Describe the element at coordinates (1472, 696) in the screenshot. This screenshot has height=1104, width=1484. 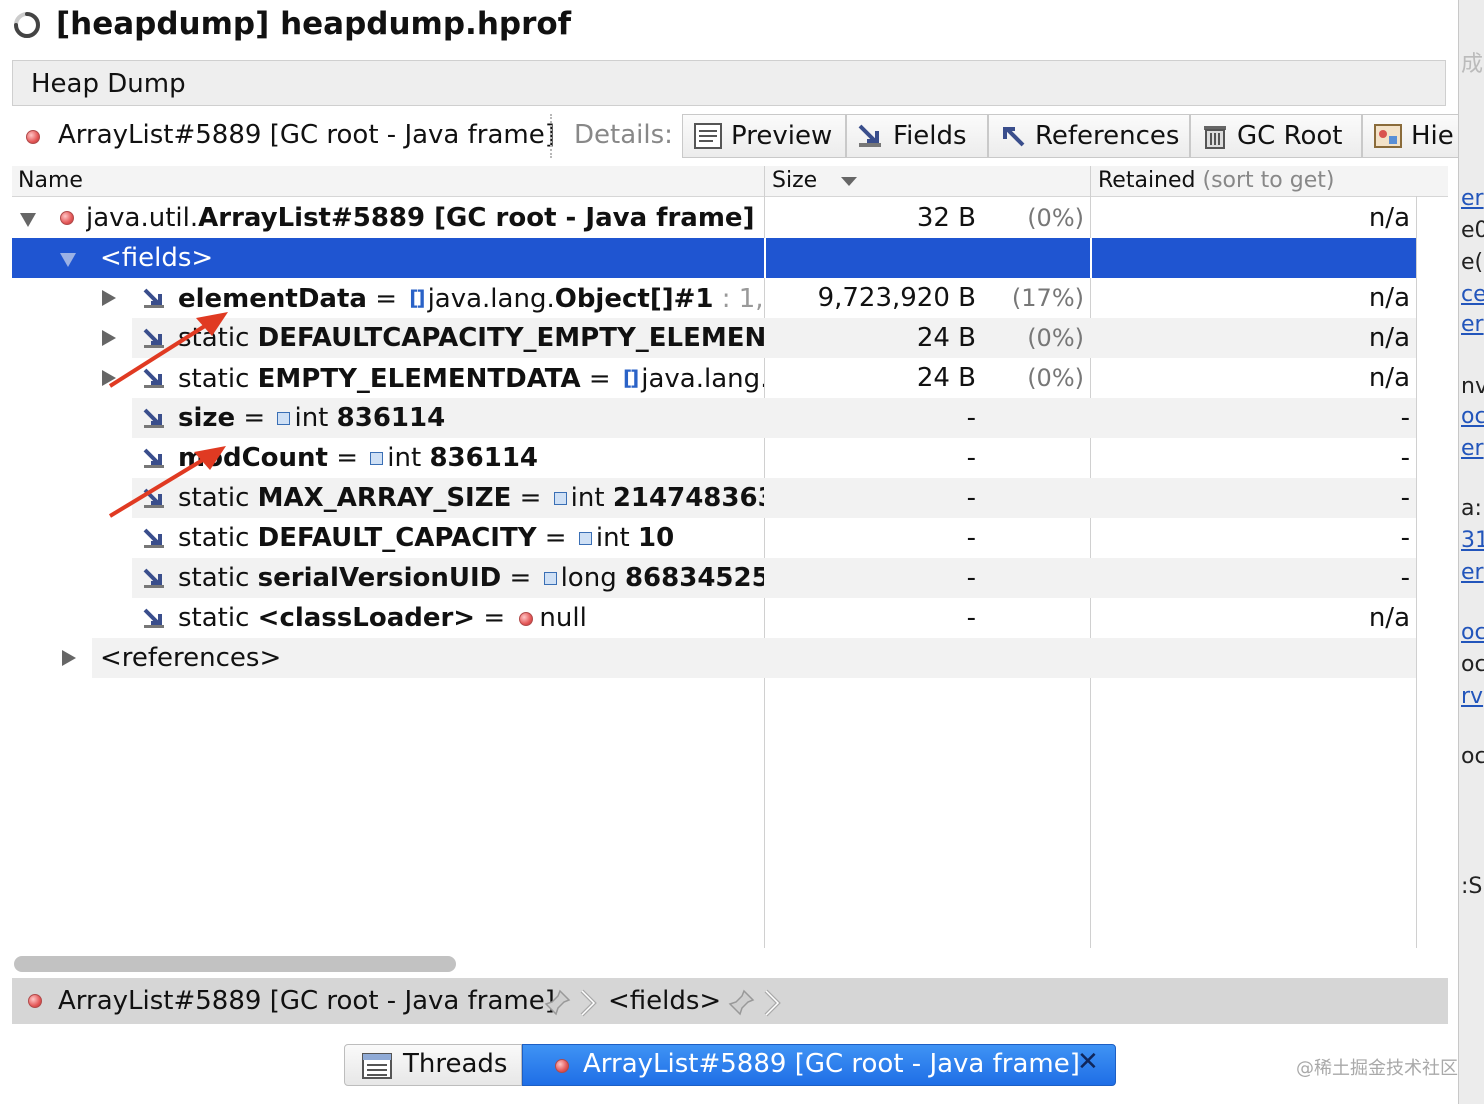
I see `strip-fragment: rv` at that location.